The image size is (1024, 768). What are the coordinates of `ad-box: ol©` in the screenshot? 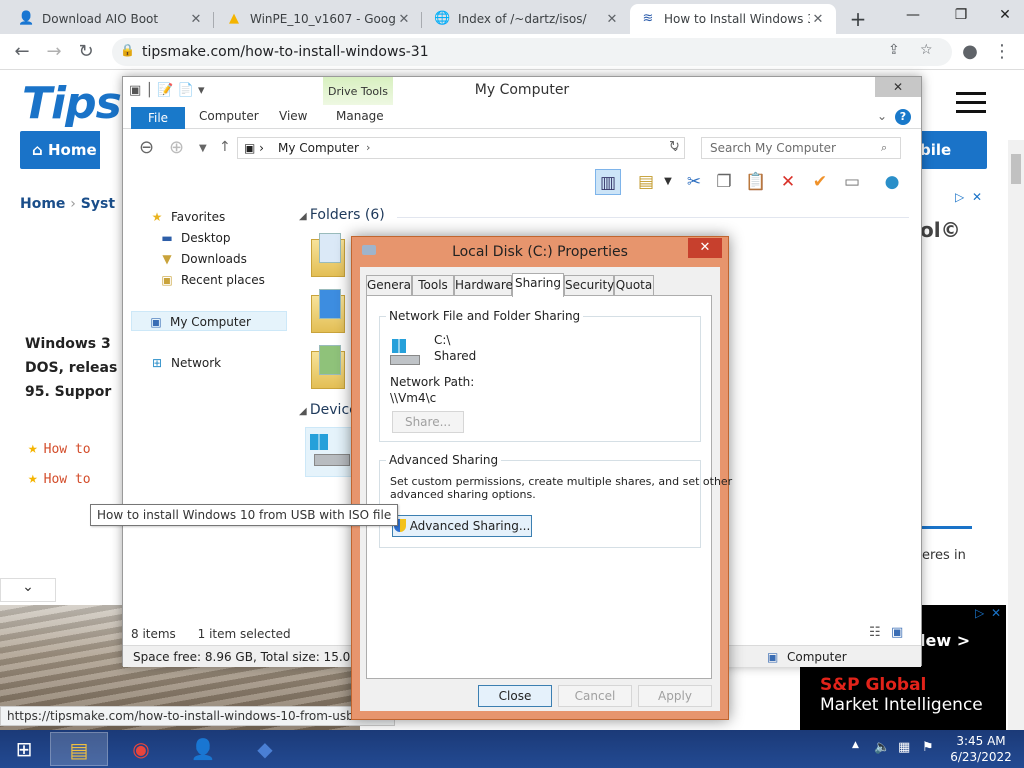 It's located at (953, 270).